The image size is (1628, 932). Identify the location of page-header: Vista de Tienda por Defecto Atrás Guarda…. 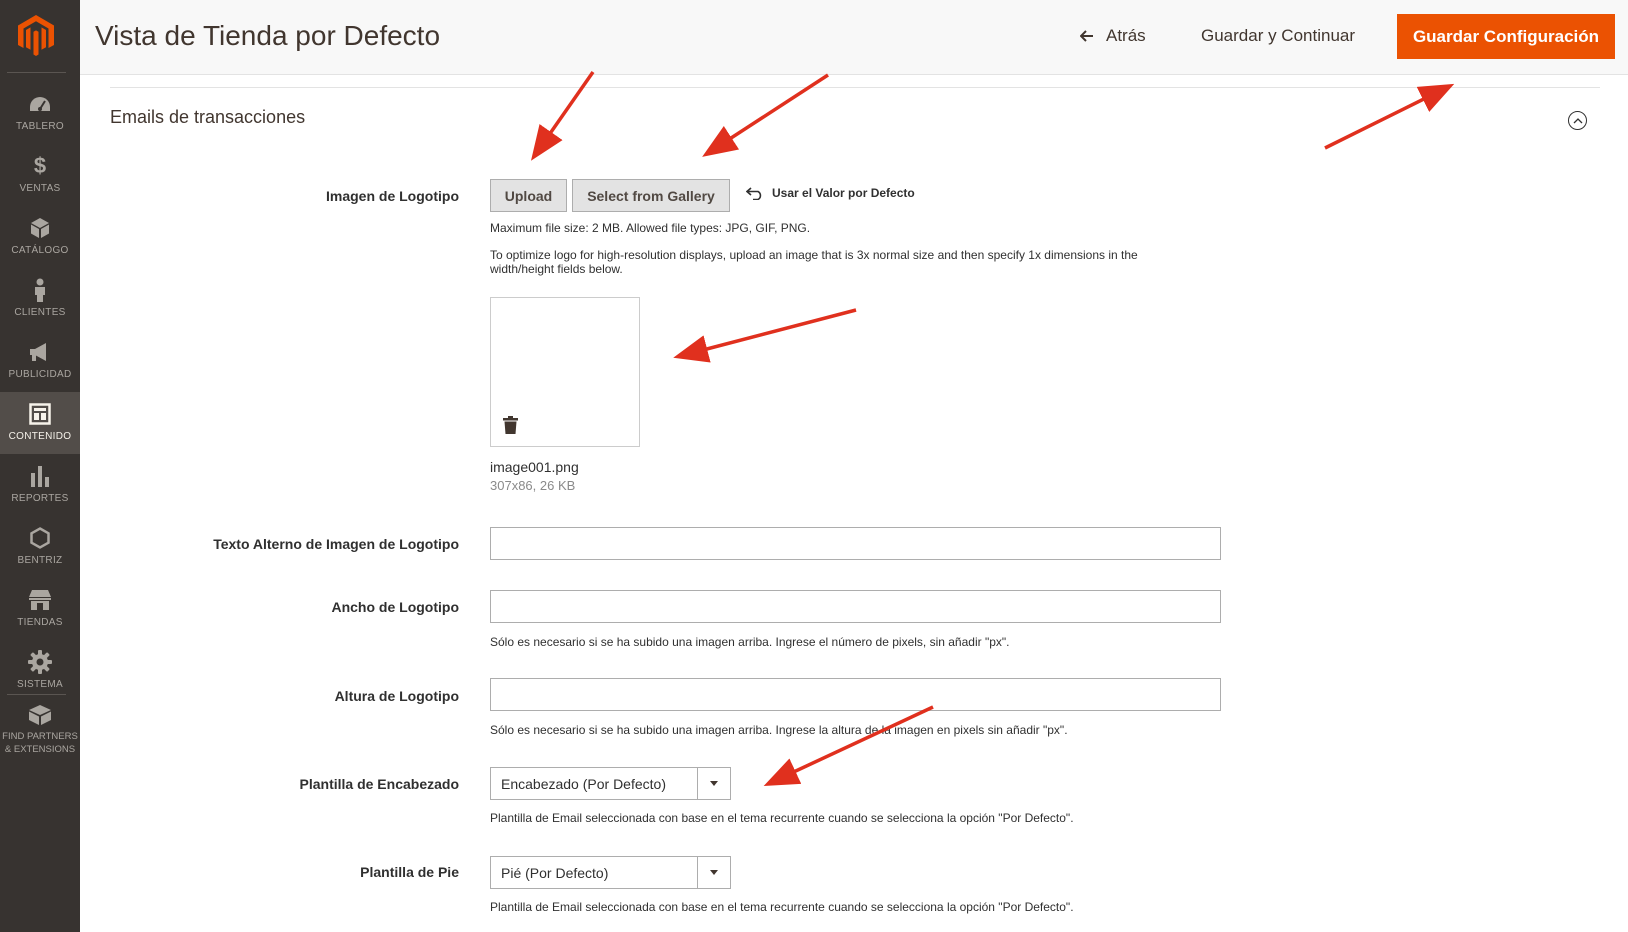
(854, 37).